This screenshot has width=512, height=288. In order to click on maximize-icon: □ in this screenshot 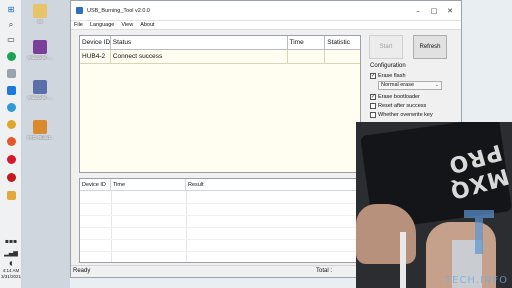, I will do `click(434, 11)`.